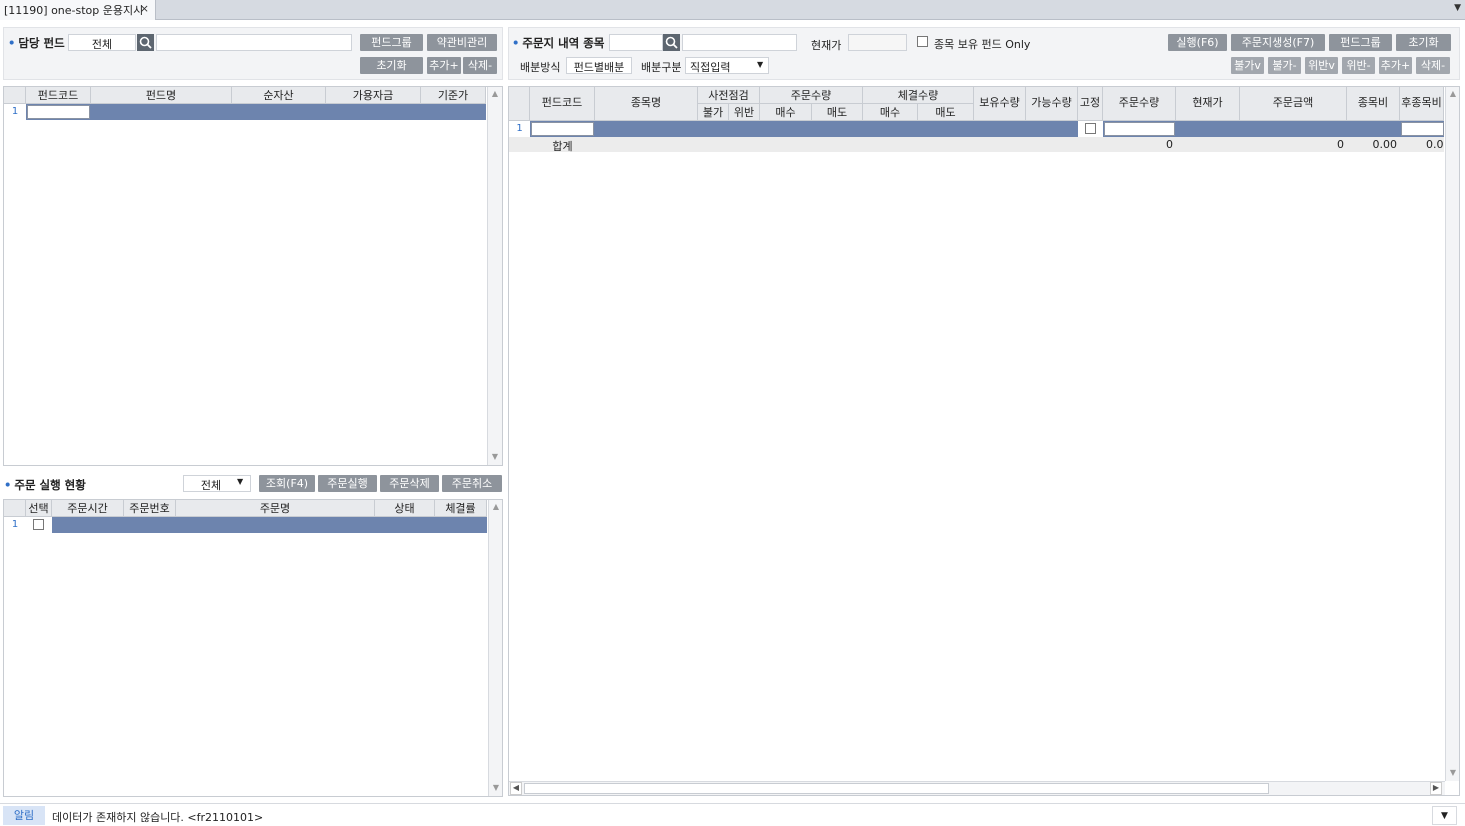 This screenshot has width=1465, height=826. Describe the element at coordinates (150, 508) in the screenshot. I see `col-header: 주문번호` at that location.